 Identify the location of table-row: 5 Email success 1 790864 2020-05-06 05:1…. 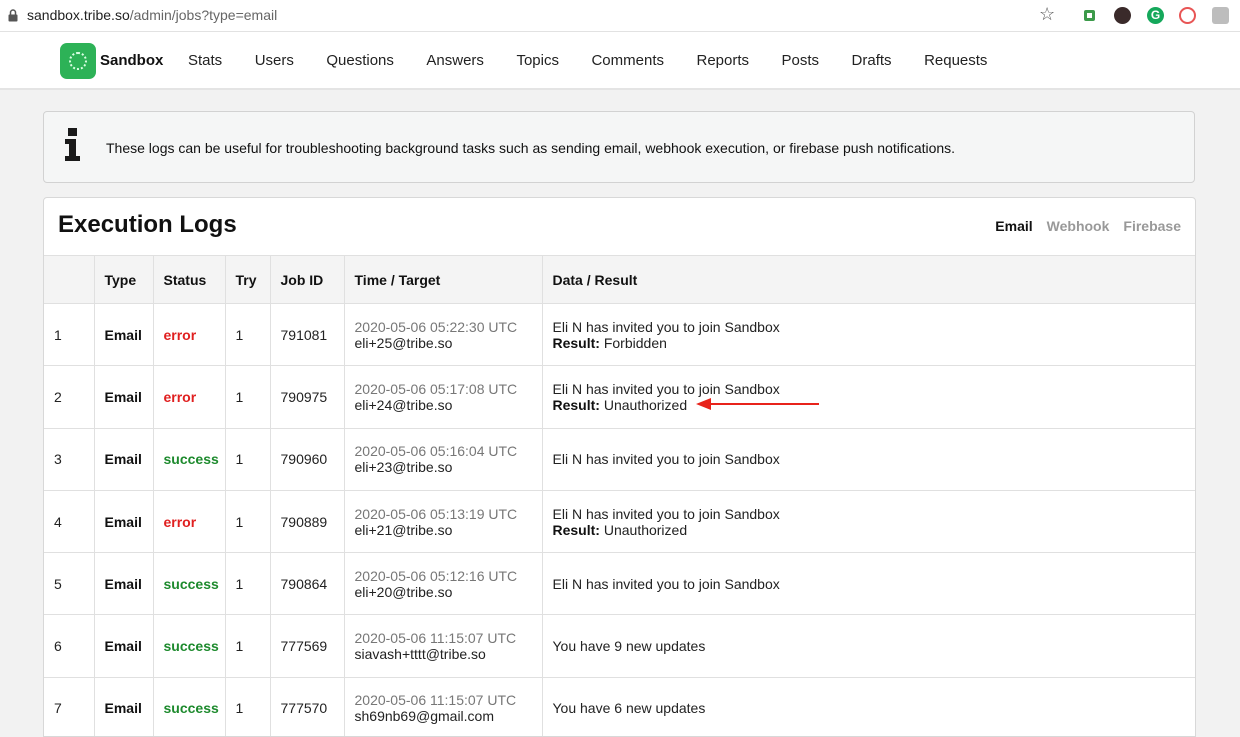
(619, 584).